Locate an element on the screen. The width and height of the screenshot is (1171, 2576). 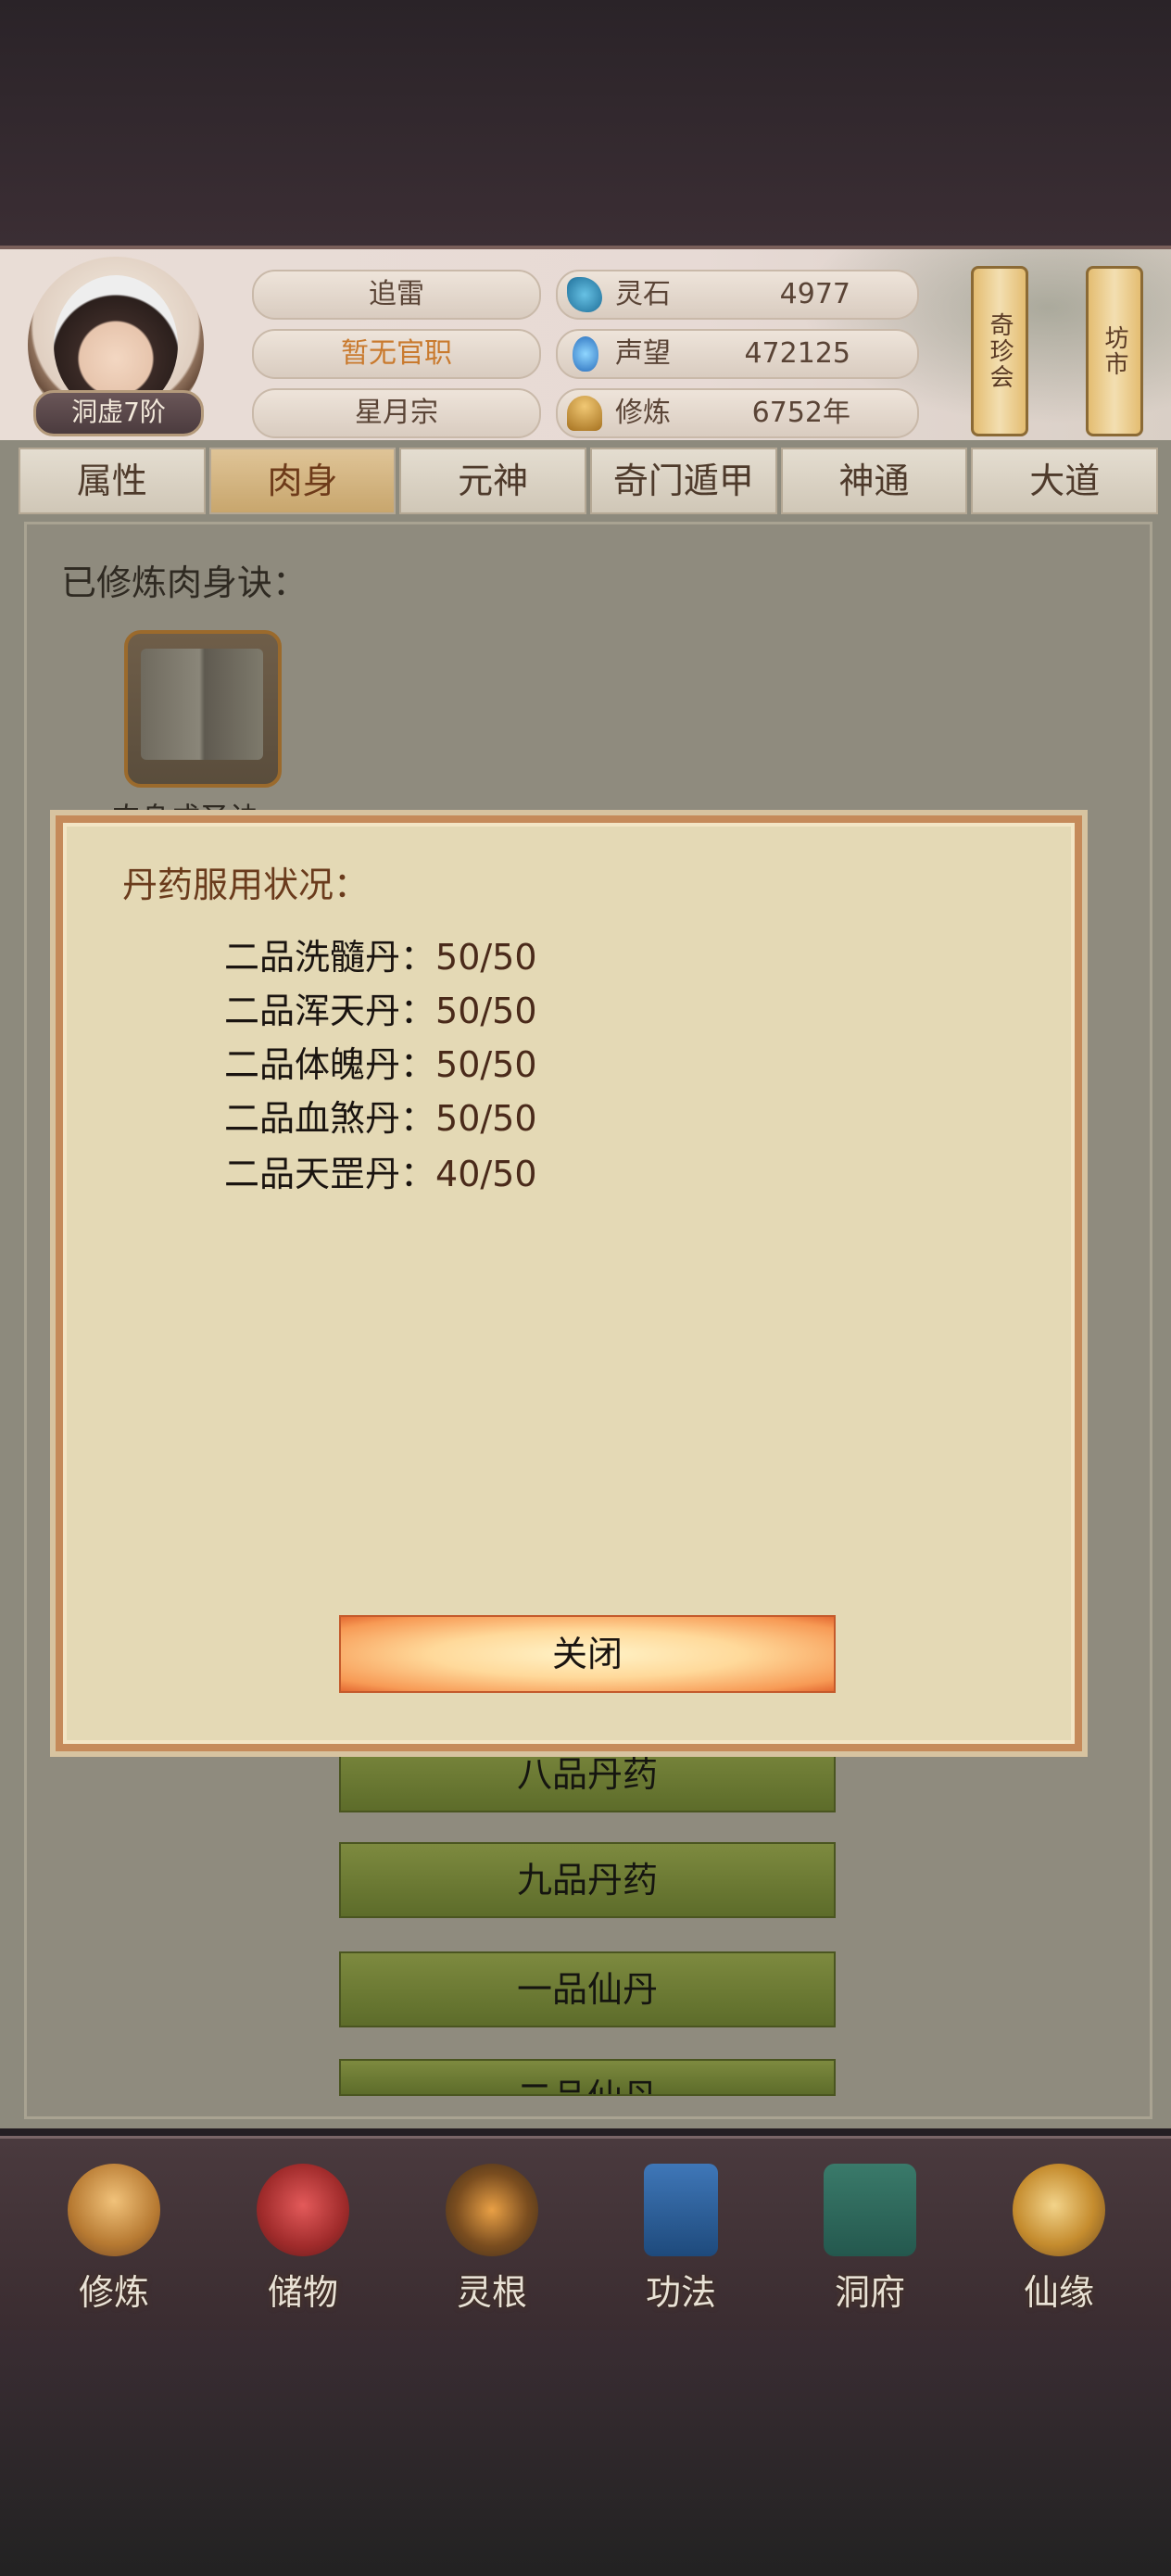
pill-count: 40/50 is located at coordinates (486, 1174).